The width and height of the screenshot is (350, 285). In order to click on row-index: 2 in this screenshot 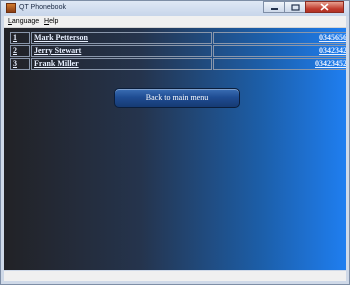, I will do `click(20, 51)`.